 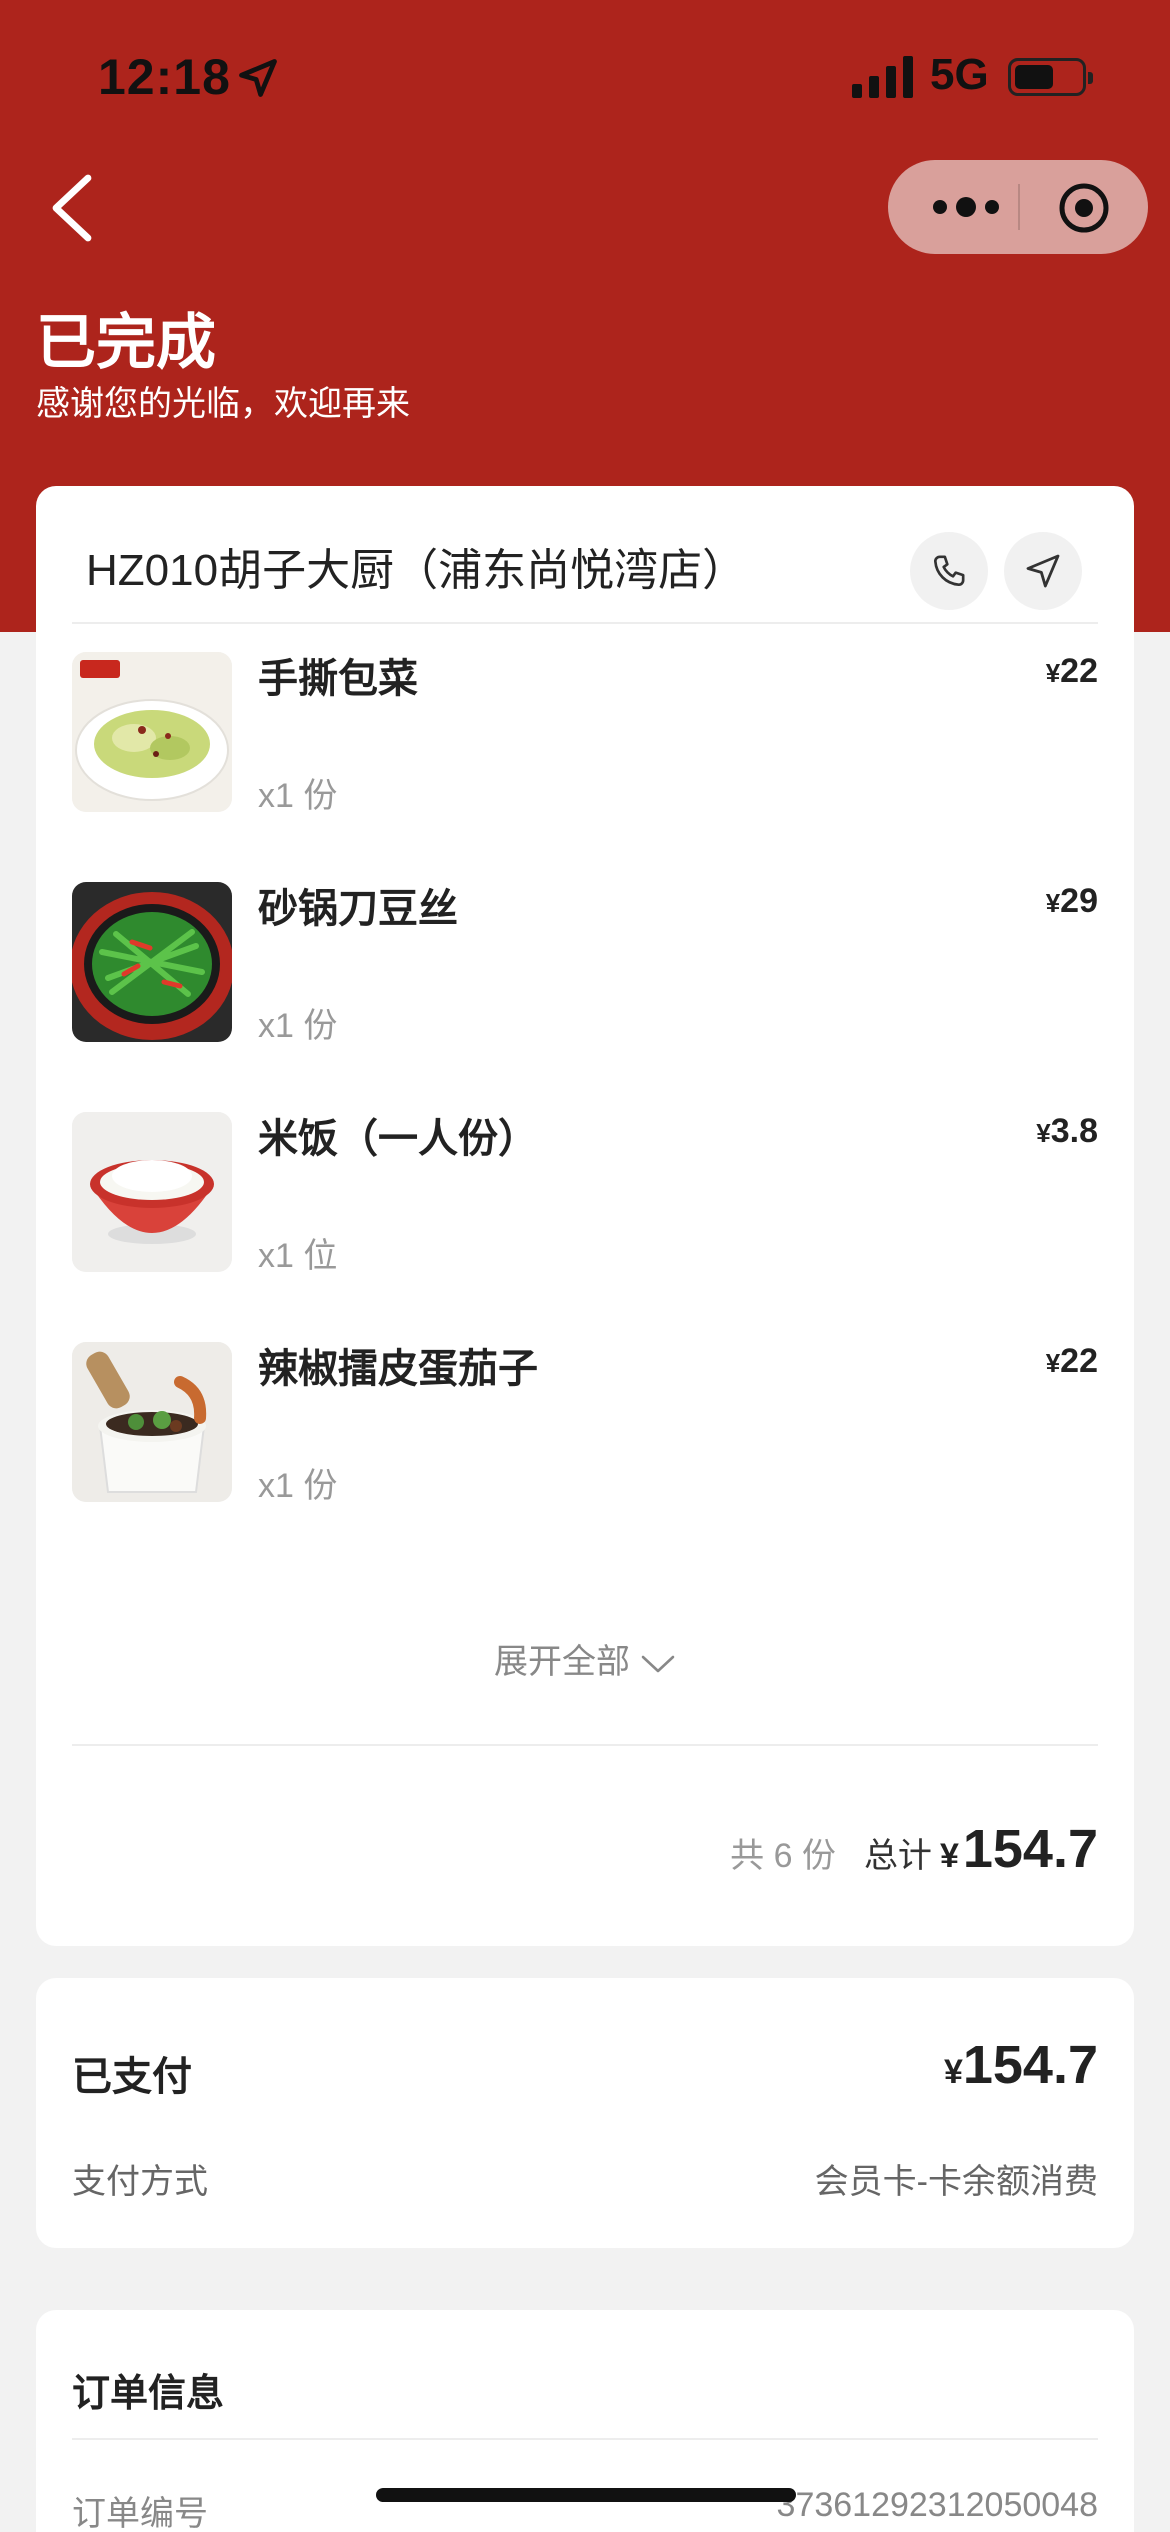 What do you see at coordinates (223, 404) in the screenshot?
I see `order-status-subtitle: 感谢您的光临，欢迎再来` at bounding box center [223, 404].